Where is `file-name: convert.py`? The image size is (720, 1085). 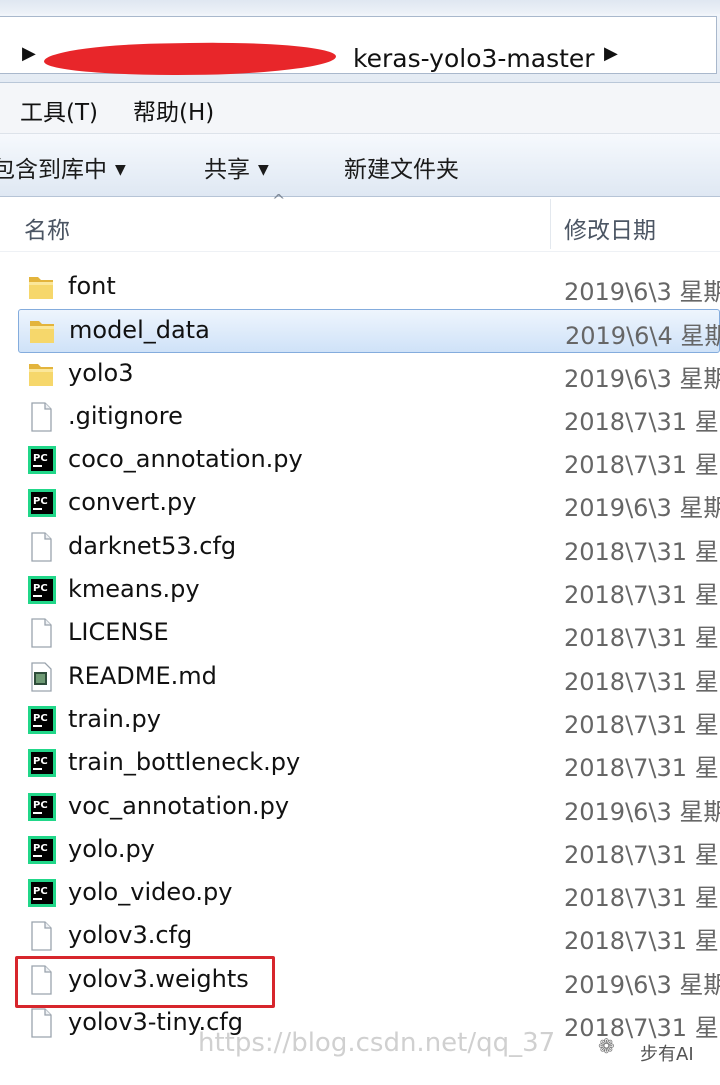 file-name: convert.py is located at coordinates (132, 502).